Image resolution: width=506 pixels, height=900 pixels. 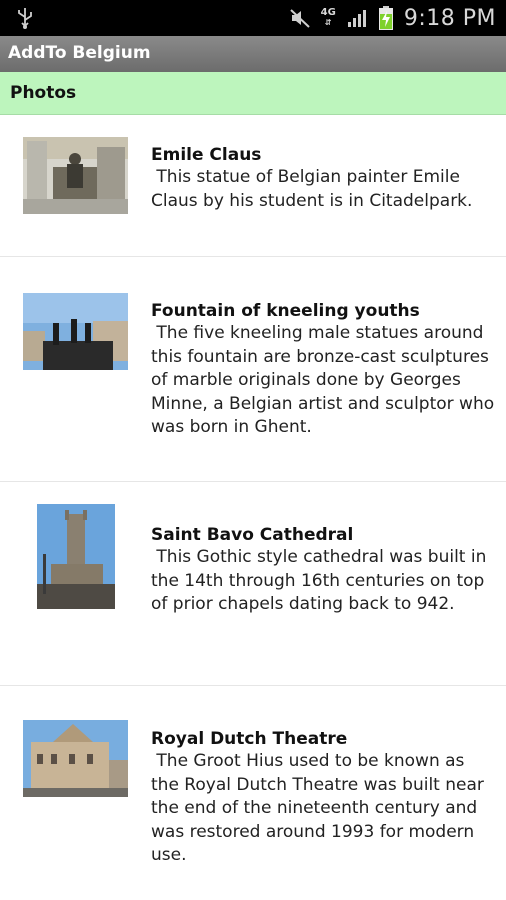 What do you see at coordinates (25, 18) in the screenshot?
I see `usb-icon` at bounding box center [25, 18].